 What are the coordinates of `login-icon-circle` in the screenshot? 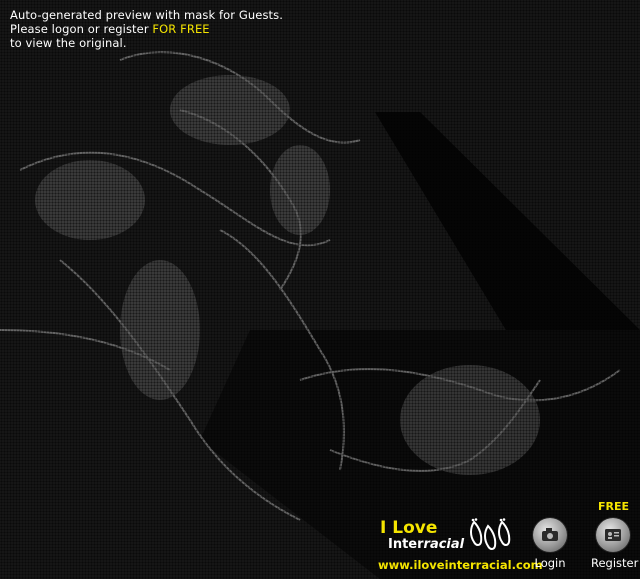 It's located at (550, 535).